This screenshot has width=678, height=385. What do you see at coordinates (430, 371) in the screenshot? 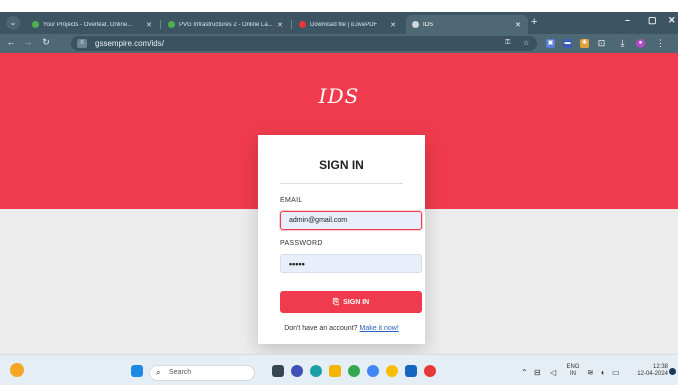
I see `app-icon` at bounding box center [430, 371].